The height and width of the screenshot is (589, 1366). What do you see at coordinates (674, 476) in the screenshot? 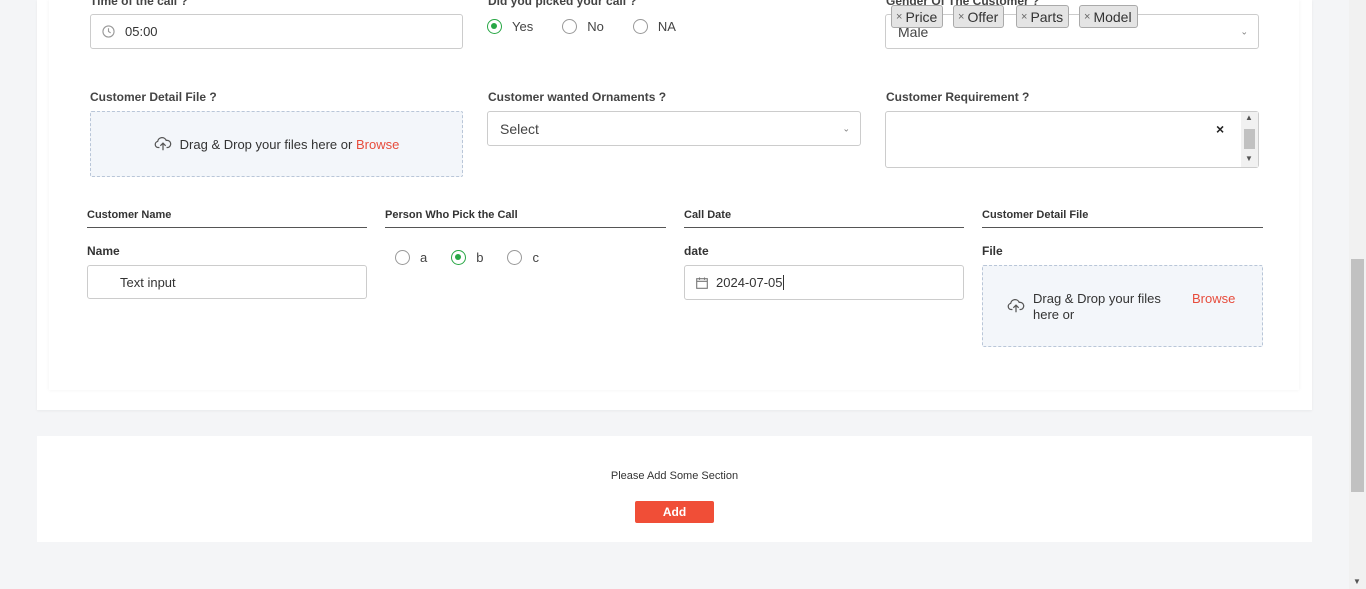
I see `add-section-message: Please Add Some Section` at bounding box center [674, 476].